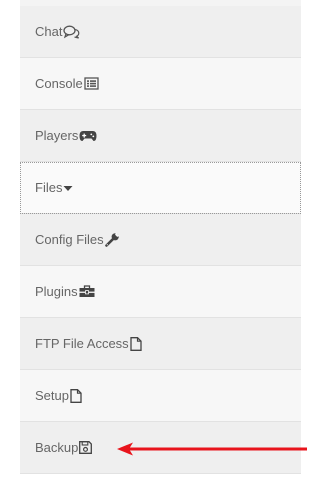  Describe the element at coordinates (52, 395) in the screenshot. I see `menu-item-label: Setup` at that location.